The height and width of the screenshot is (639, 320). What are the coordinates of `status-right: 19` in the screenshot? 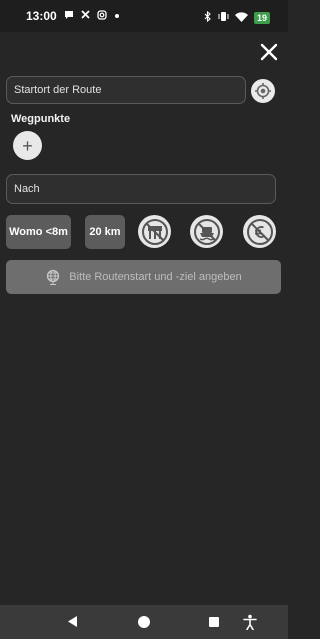 It's located at (237, 18).